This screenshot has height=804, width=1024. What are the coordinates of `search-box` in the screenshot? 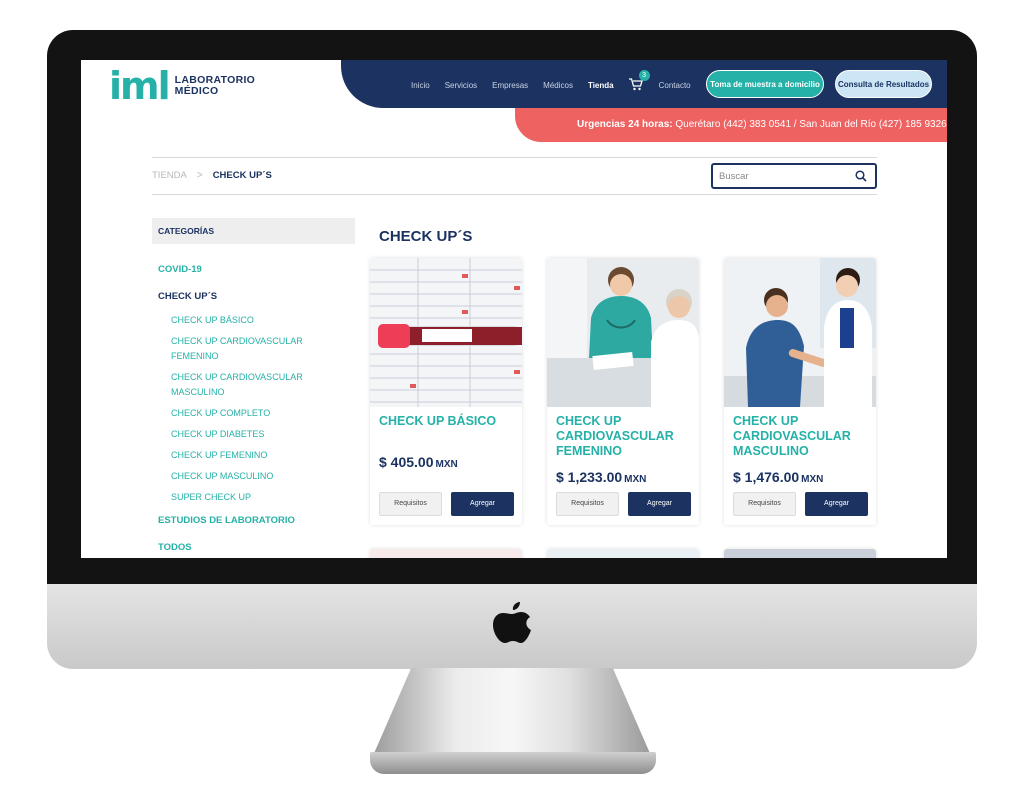 It's located at (794, 176).